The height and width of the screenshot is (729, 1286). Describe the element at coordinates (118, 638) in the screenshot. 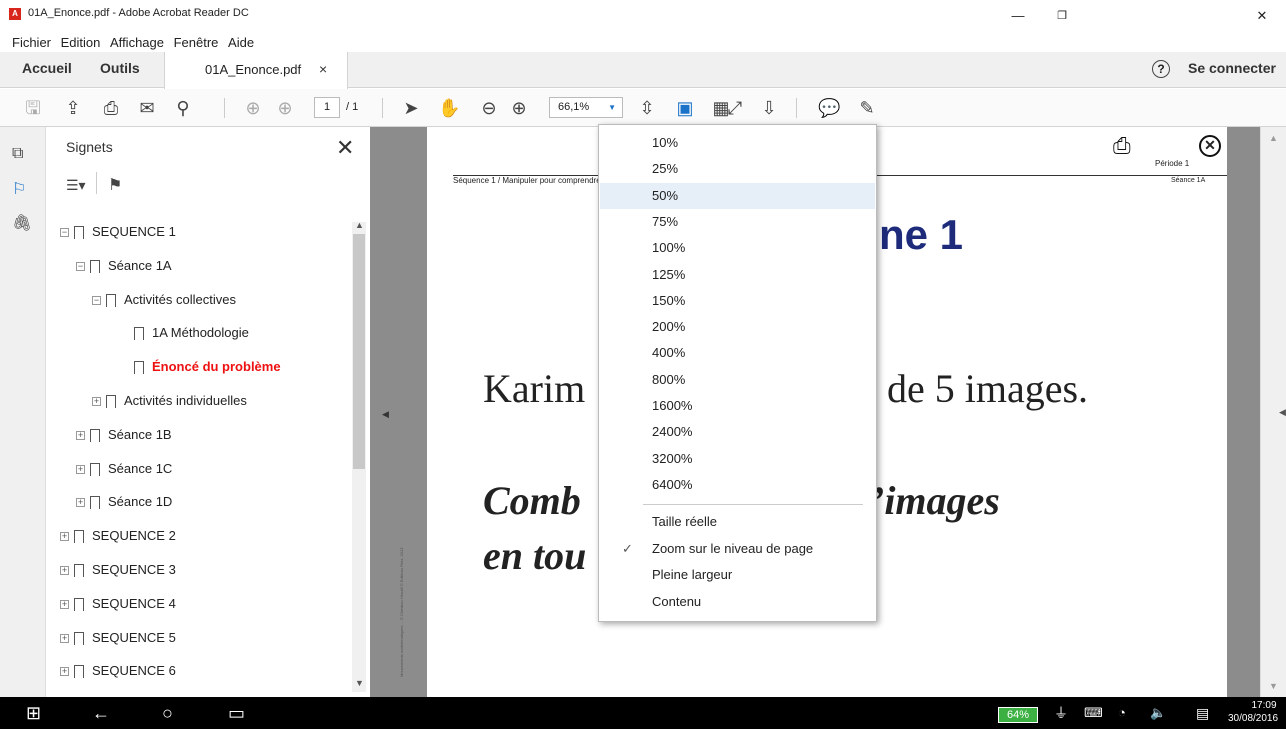

I see `bookmark-item: + SEQUENCE 5` at that location.